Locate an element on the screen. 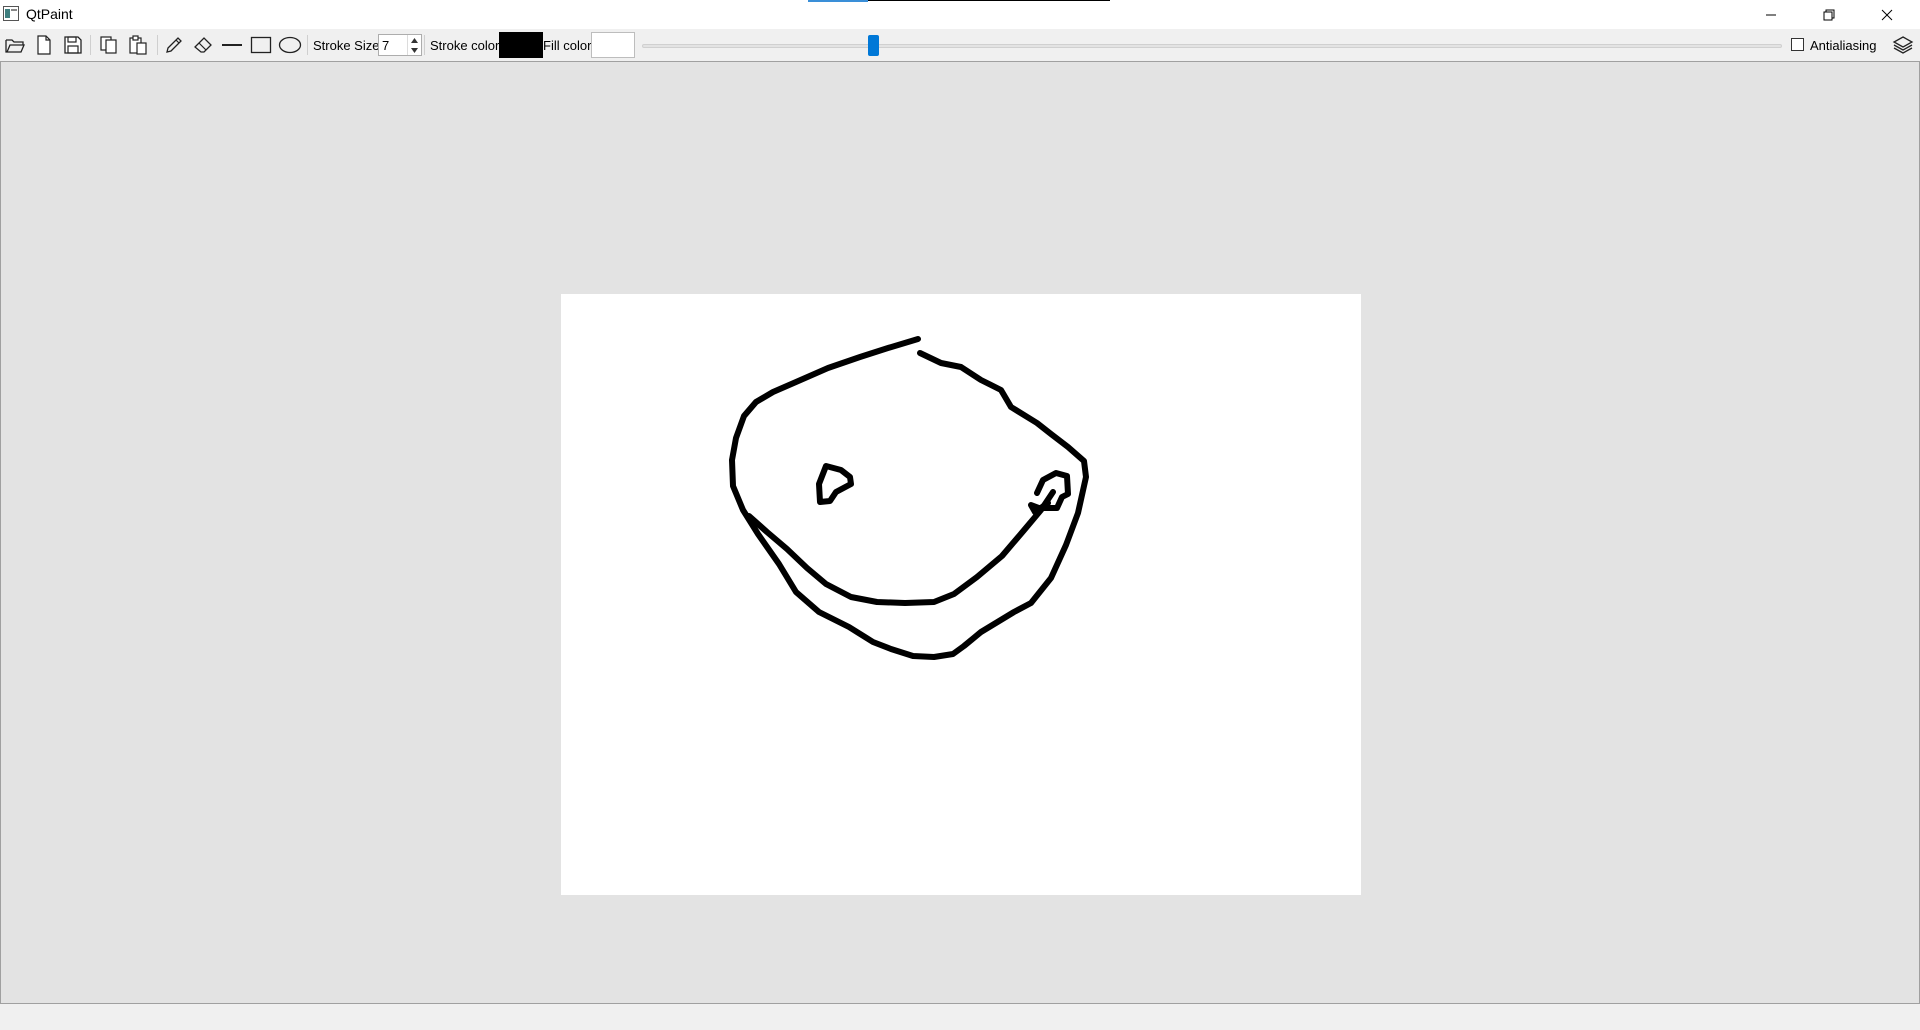 The image size is (1920, 1030). rectangle-icon is located at coordinates (261, 45).